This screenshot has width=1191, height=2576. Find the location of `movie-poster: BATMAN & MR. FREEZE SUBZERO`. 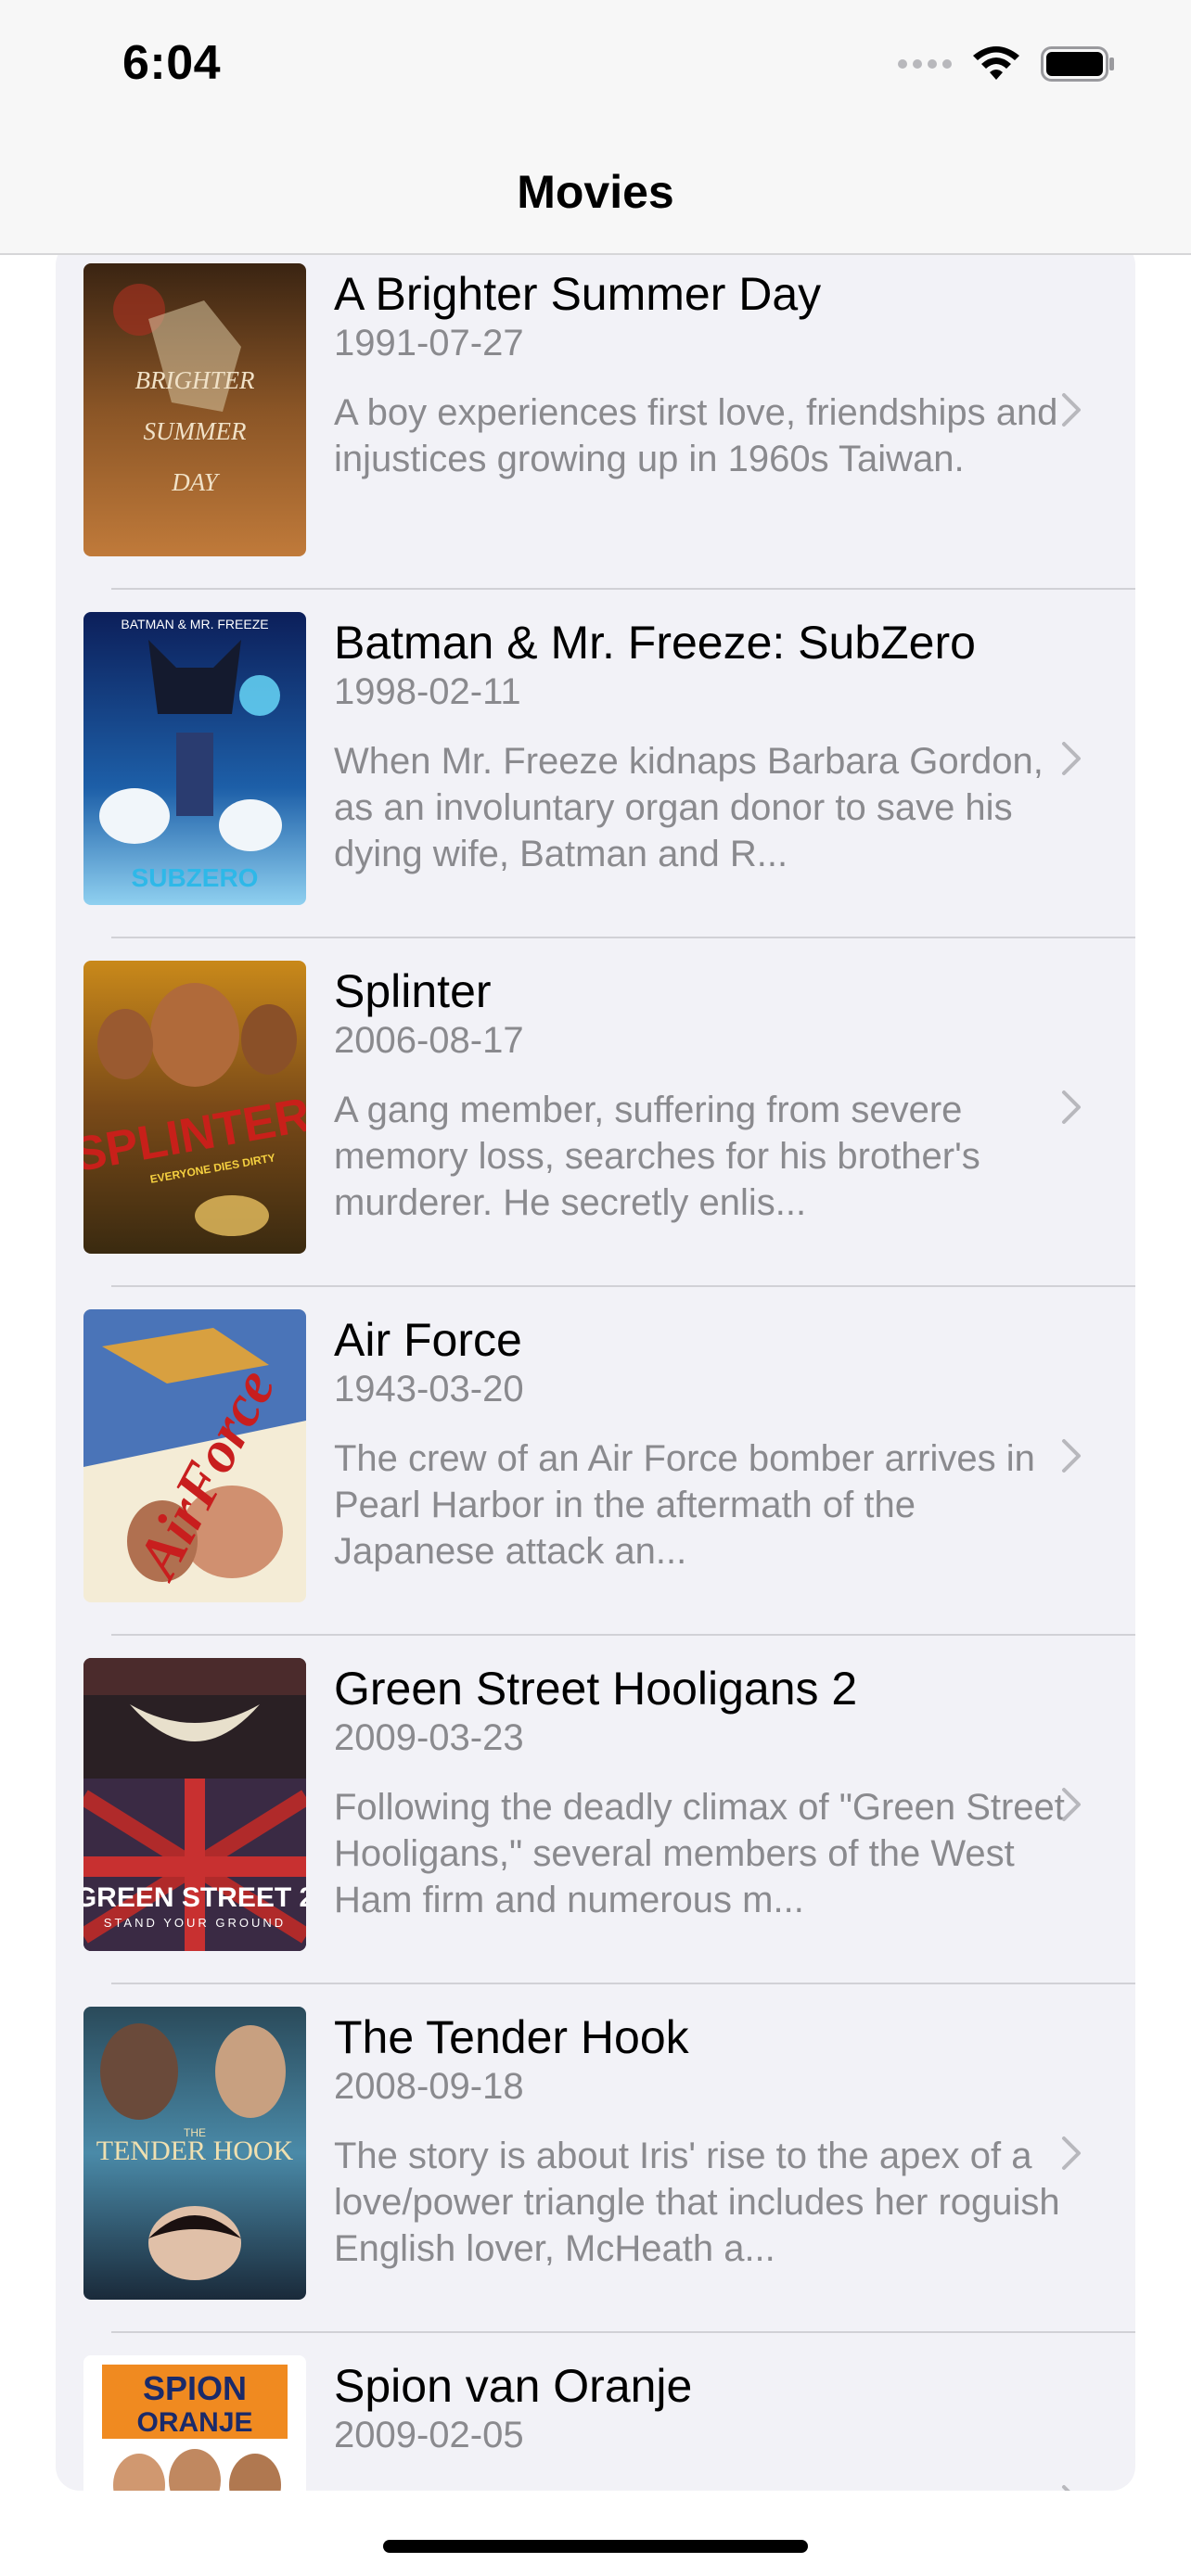

movie-poster: BATMAN & MR. FREEZE SUBZERO is located at coordinates (194, 759).